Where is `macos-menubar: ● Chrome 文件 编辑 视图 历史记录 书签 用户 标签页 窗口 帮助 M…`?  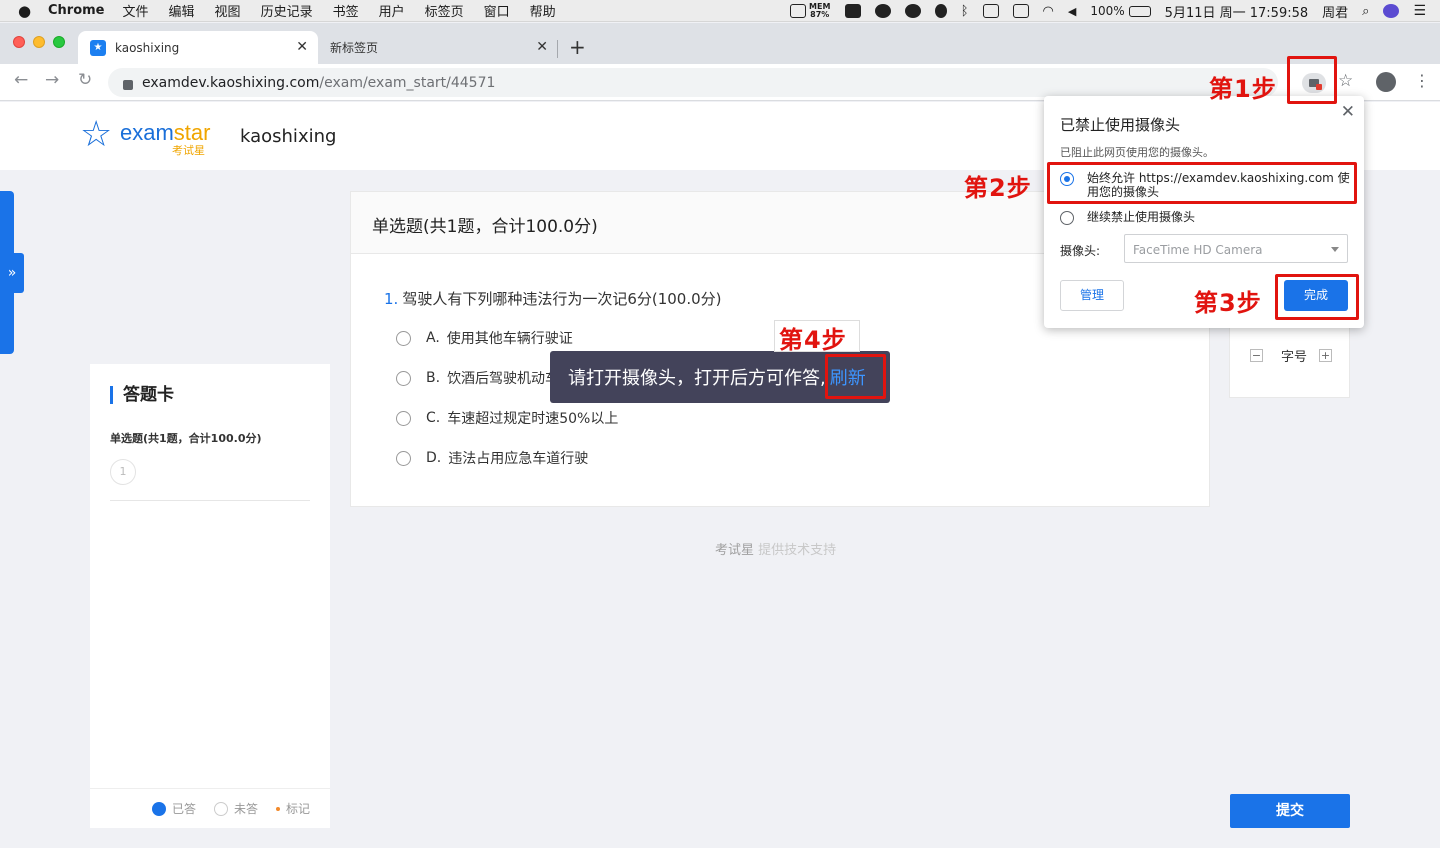 macos-menubar: ● Chrome 文件 编辑 视图 历史记录 书签 用户 标签页 窗口 帮助 M… is located at coordinates (720, 11).